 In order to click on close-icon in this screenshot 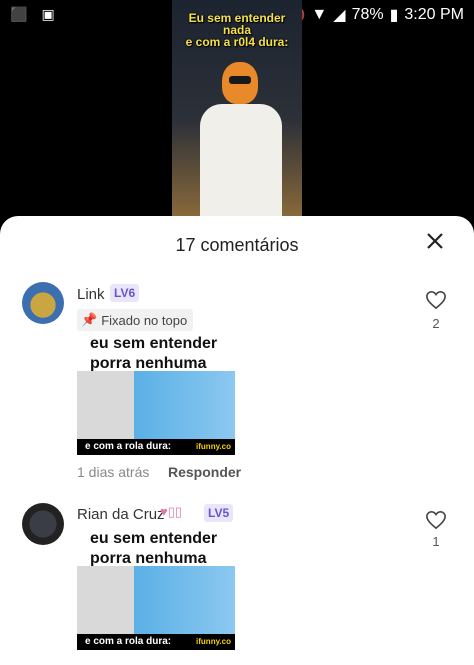, I will do `click(435, 241)`.